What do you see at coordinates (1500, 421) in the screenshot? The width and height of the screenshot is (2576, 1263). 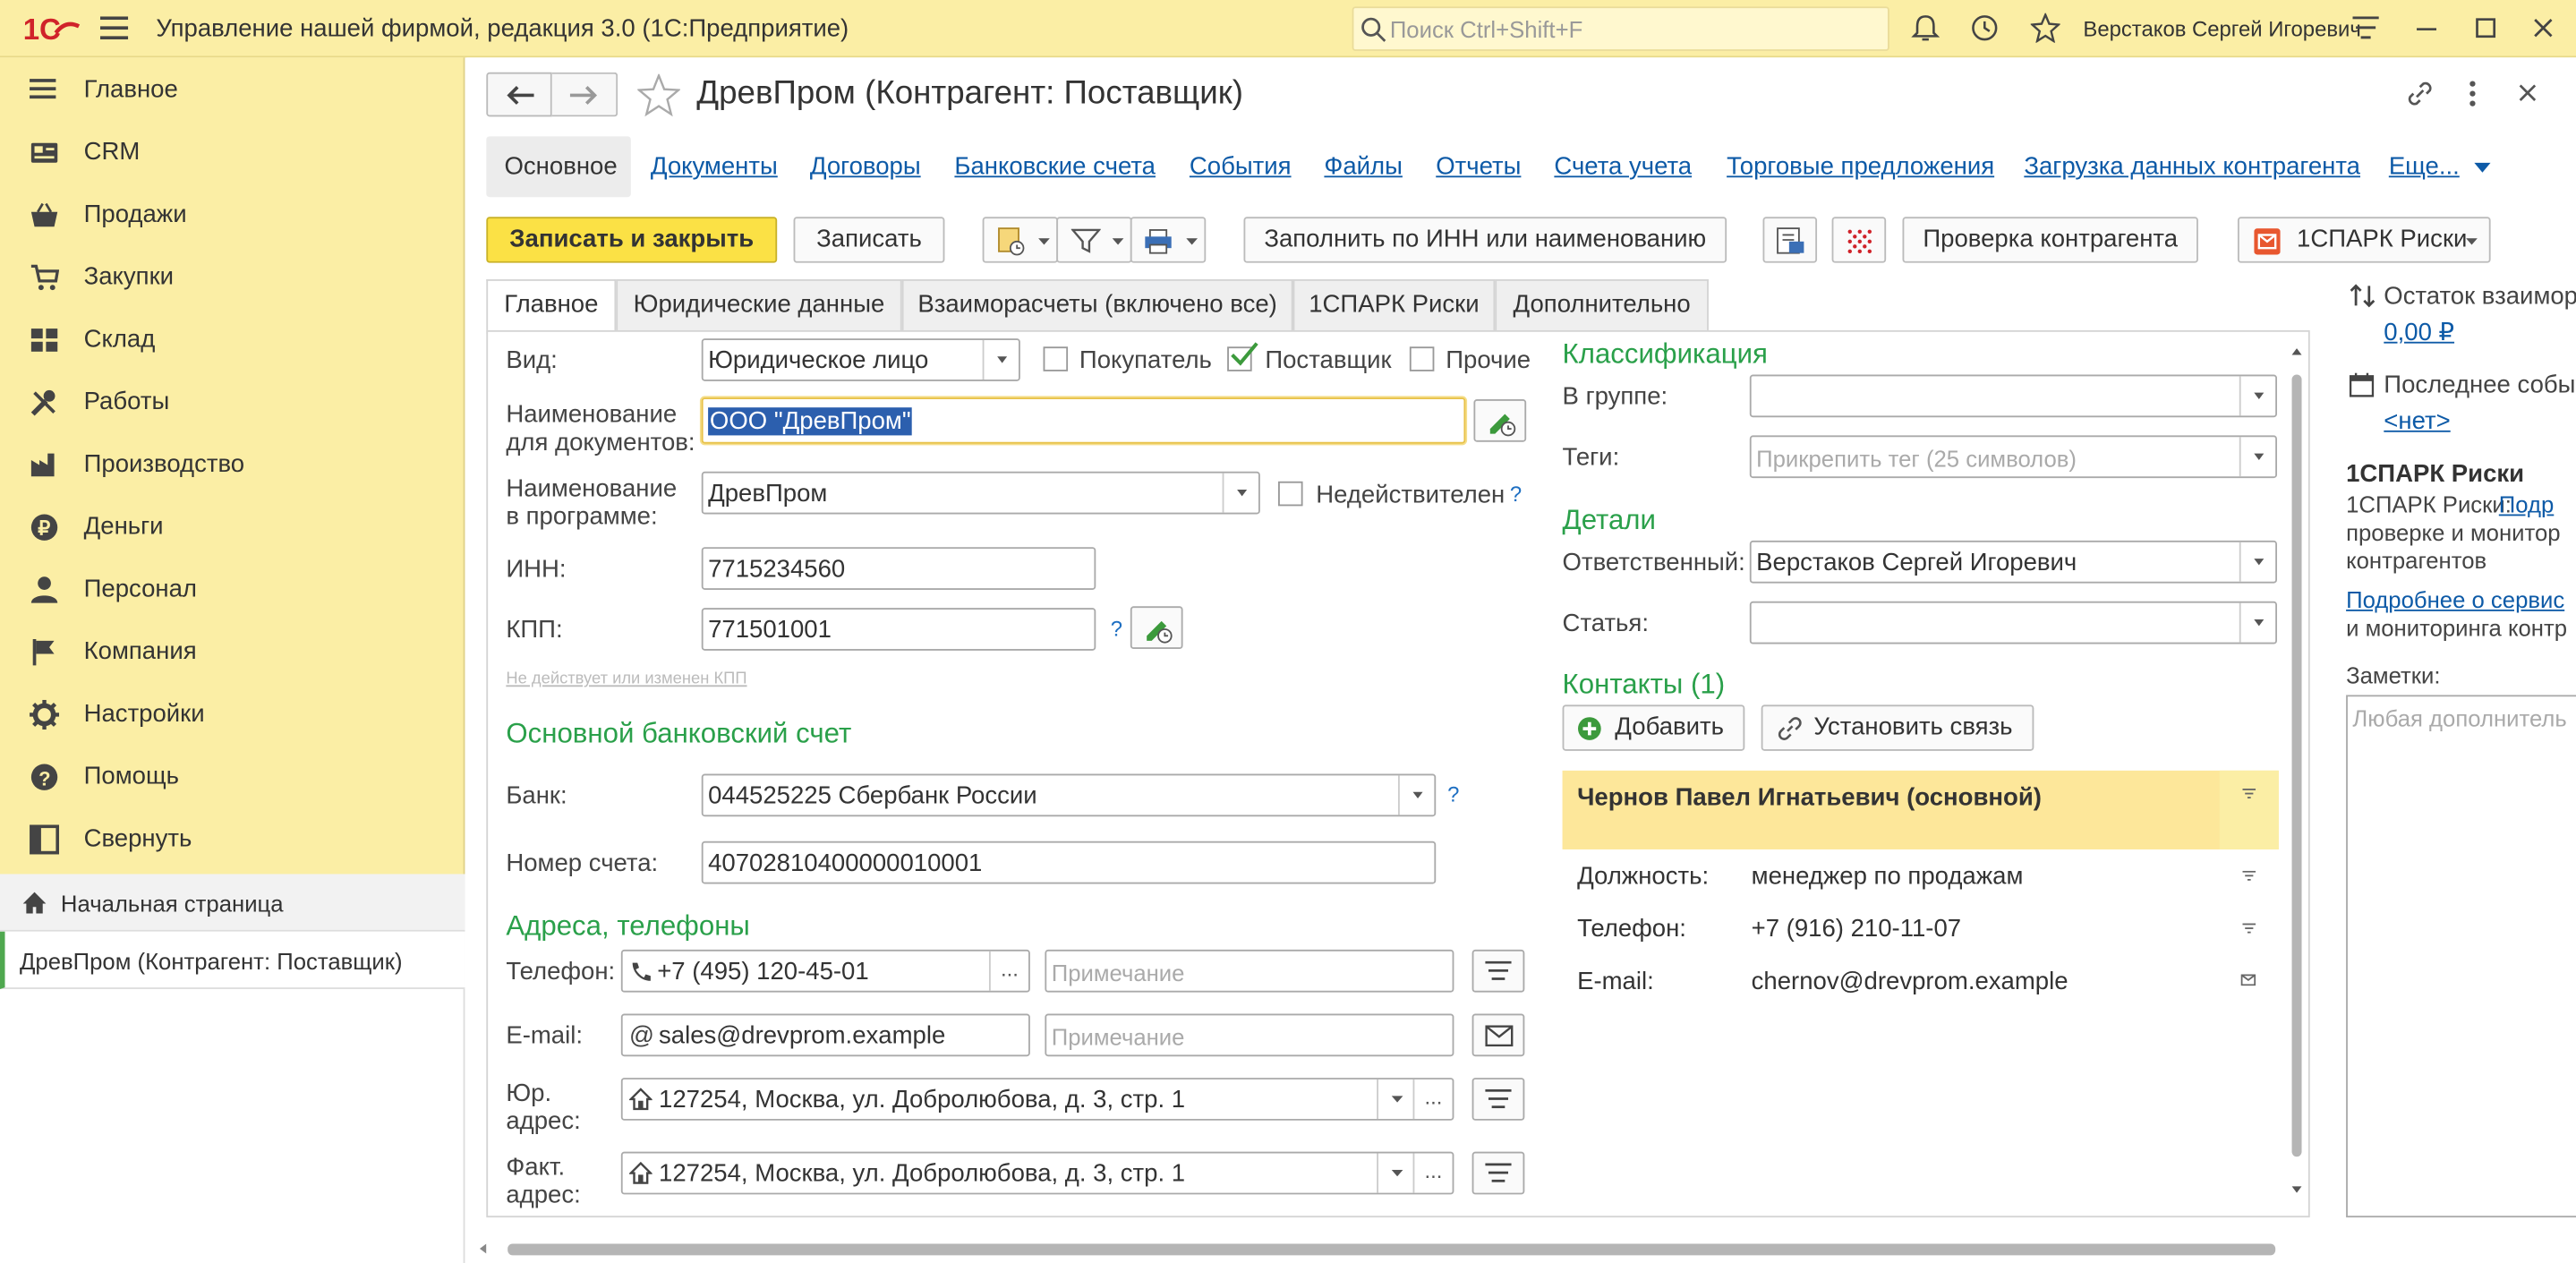 I see `edit-name-button` at bounding box center [1500, 421].